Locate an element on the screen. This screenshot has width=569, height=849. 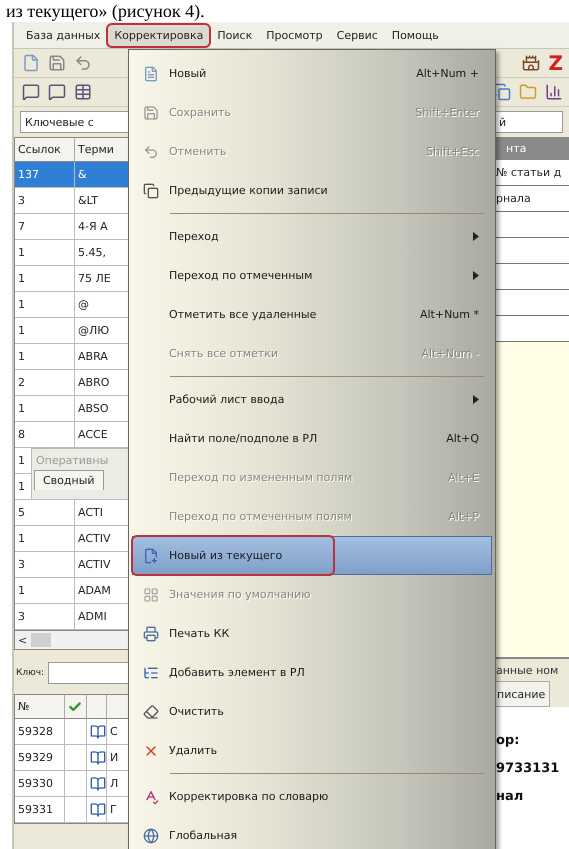
menu-bar-item: Просмотр is located at coordinates (294, 35).